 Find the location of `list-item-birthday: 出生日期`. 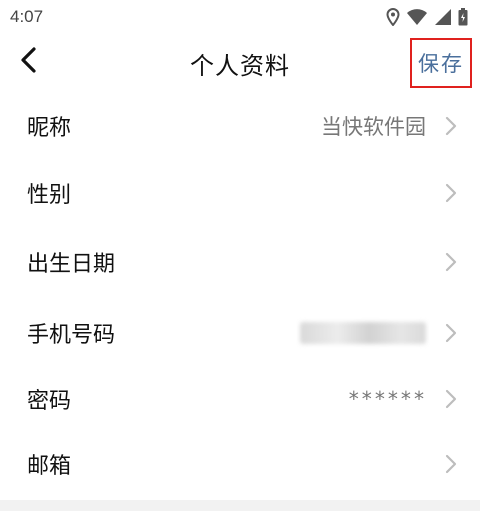

list-item-birthday: 出生日期 is located at coordinates (240, 262).